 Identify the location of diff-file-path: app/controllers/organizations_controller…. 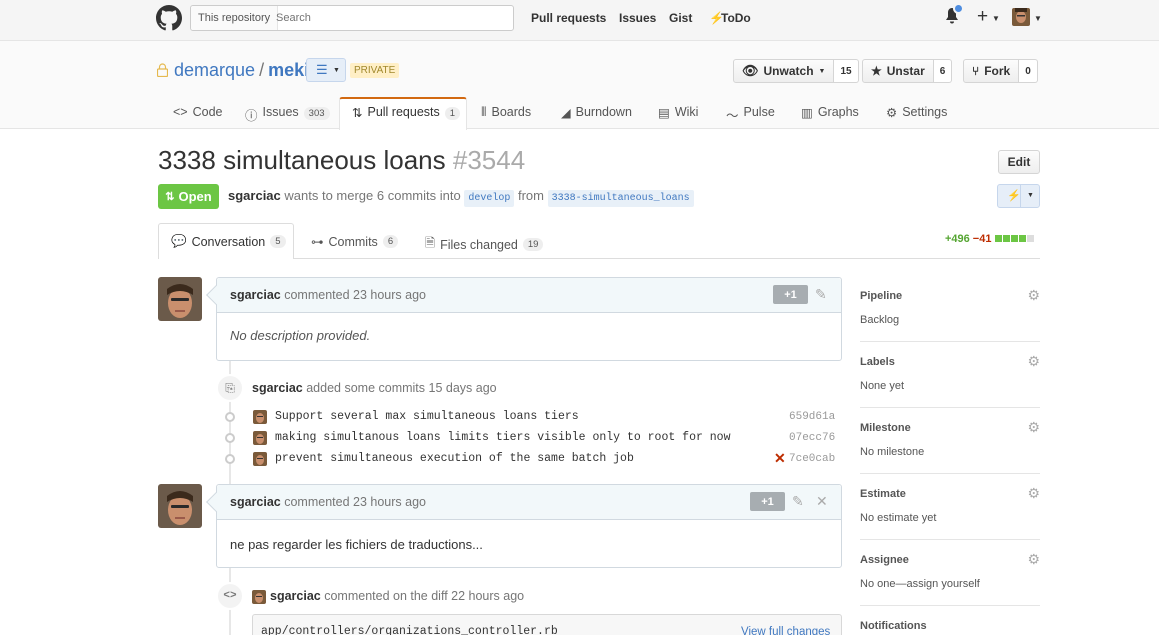
(409, 630).